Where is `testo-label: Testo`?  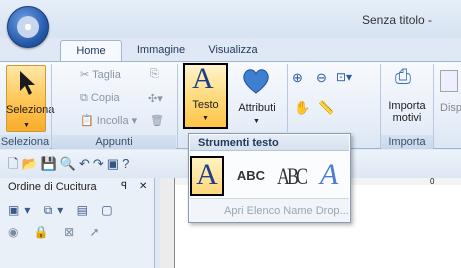 testo-label: Testo is located at coordinates (205, 105).